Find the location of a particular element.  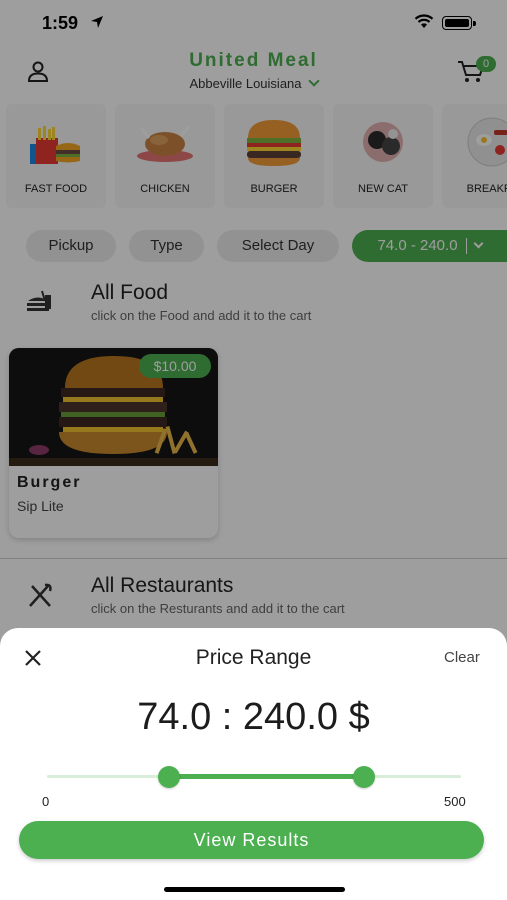

view-results-button: View Results is located at coordinates (251, 840).